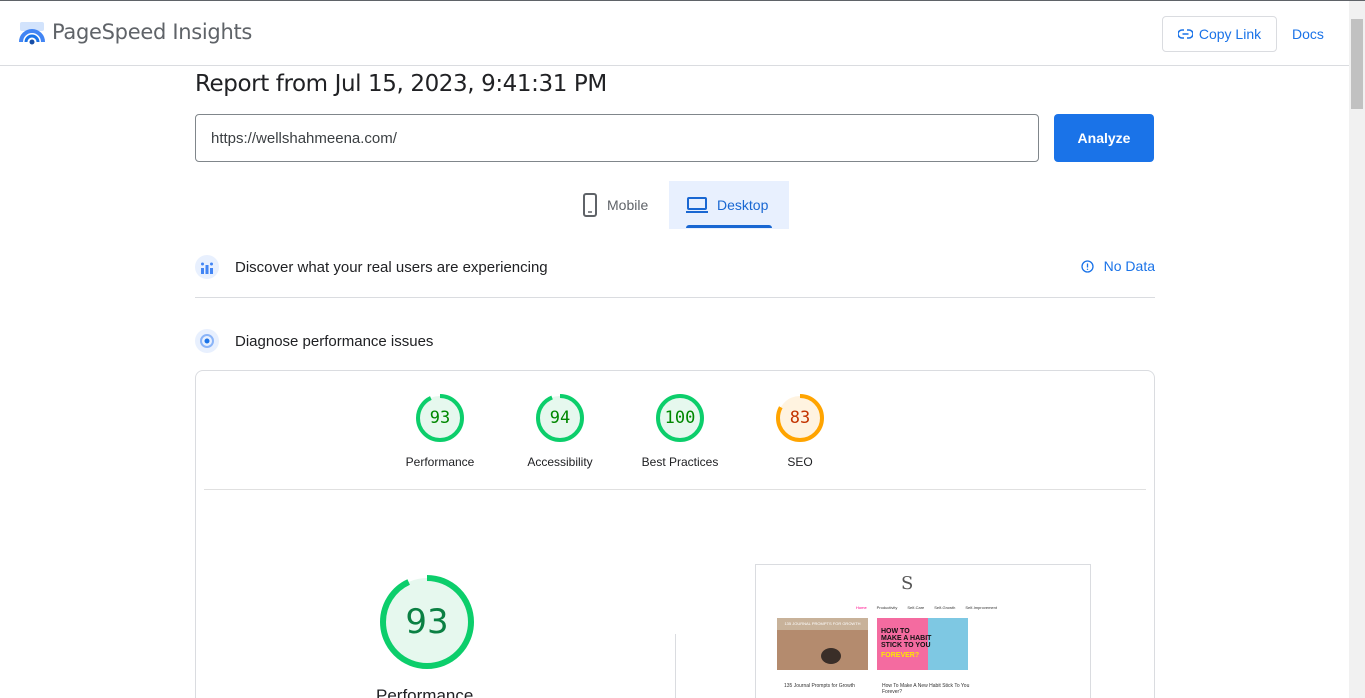  Describe the element at coordinates (675, 341) in the screenshot. I see `diagnose-section: Diagnose performance issues` at that location.